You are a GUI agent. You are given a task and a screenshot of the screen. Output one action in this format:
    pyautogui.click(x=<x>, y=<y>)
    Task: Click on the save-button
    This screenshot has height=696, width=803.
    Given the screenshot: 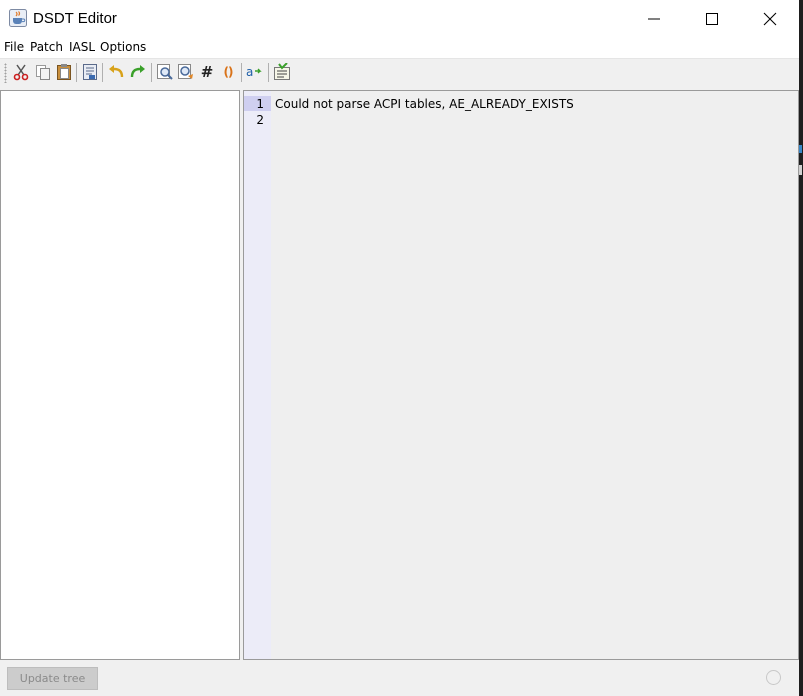 What is the action you would take?
    pyautogui.click(x=90, y=72)
    